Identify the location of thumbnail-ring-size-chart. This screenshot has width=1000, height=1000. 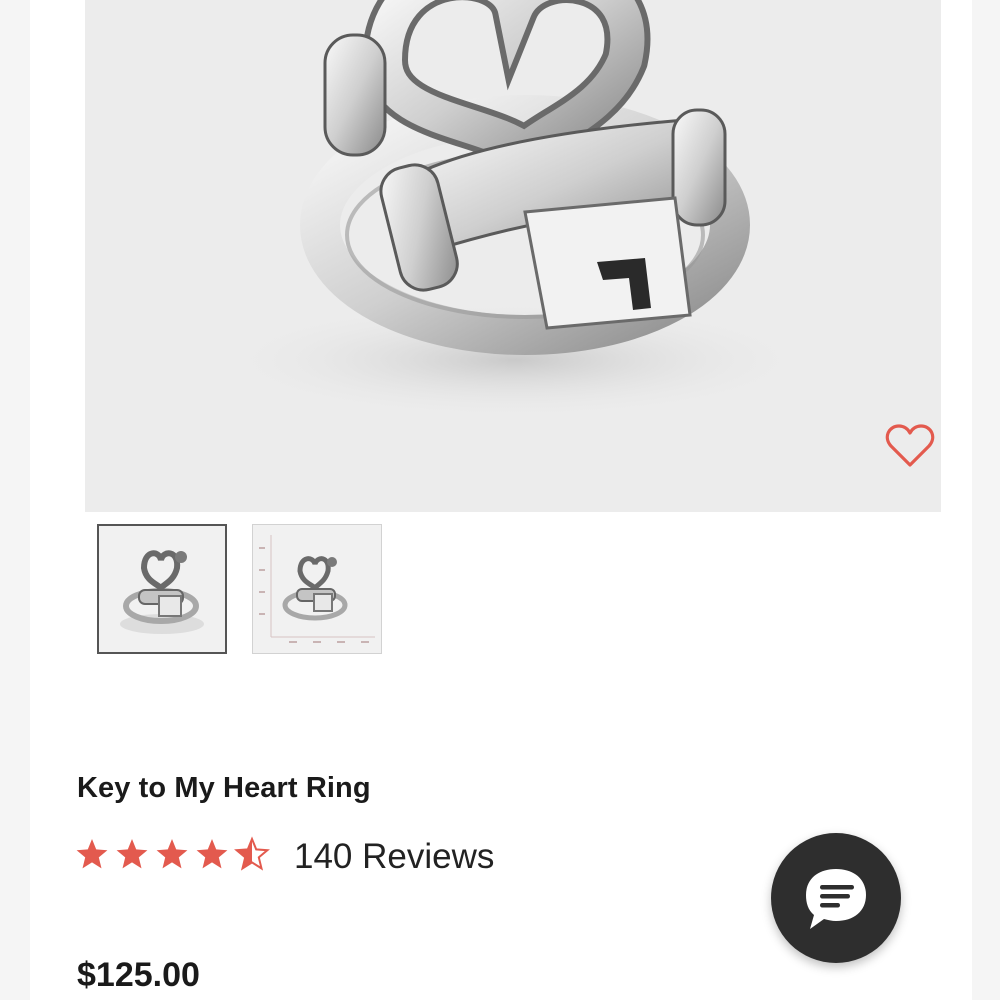
(317, 589).